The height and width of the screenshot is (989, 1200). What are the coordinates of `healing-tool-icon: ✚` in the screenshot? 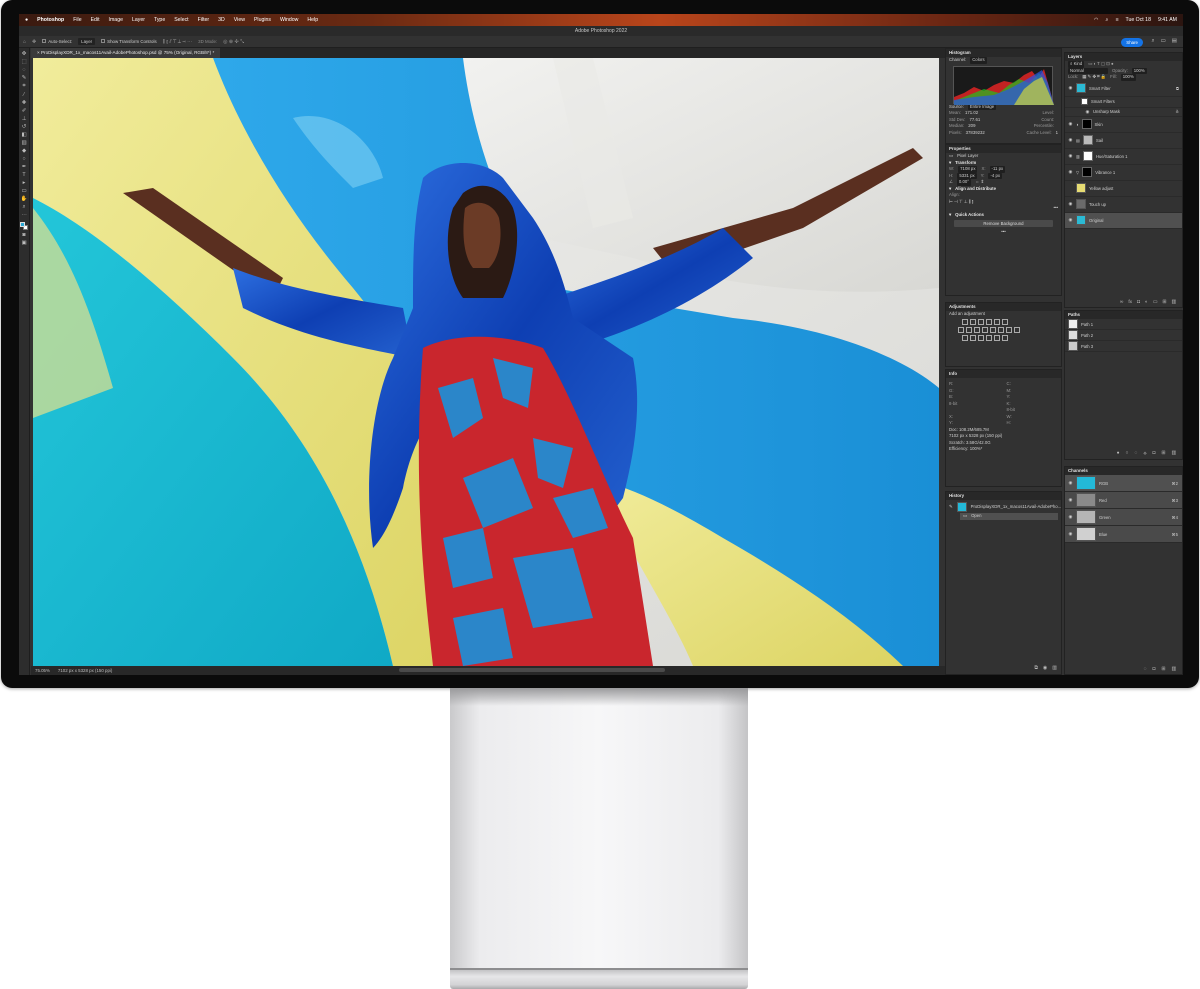 It's located at (24, 103).